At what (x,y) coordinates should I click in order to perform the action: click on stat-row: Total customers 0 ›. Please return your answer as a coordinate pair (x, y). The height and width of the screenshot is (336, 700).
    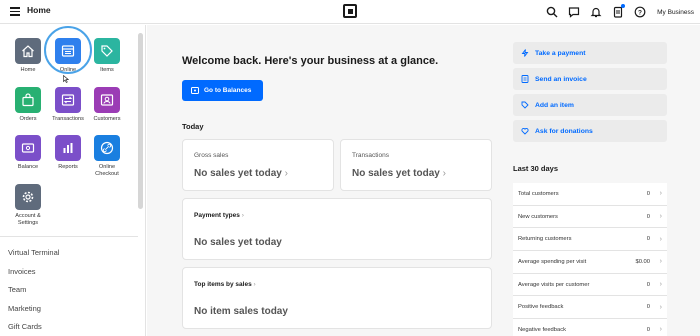
    Looking at the image, I should click on (590, 194).